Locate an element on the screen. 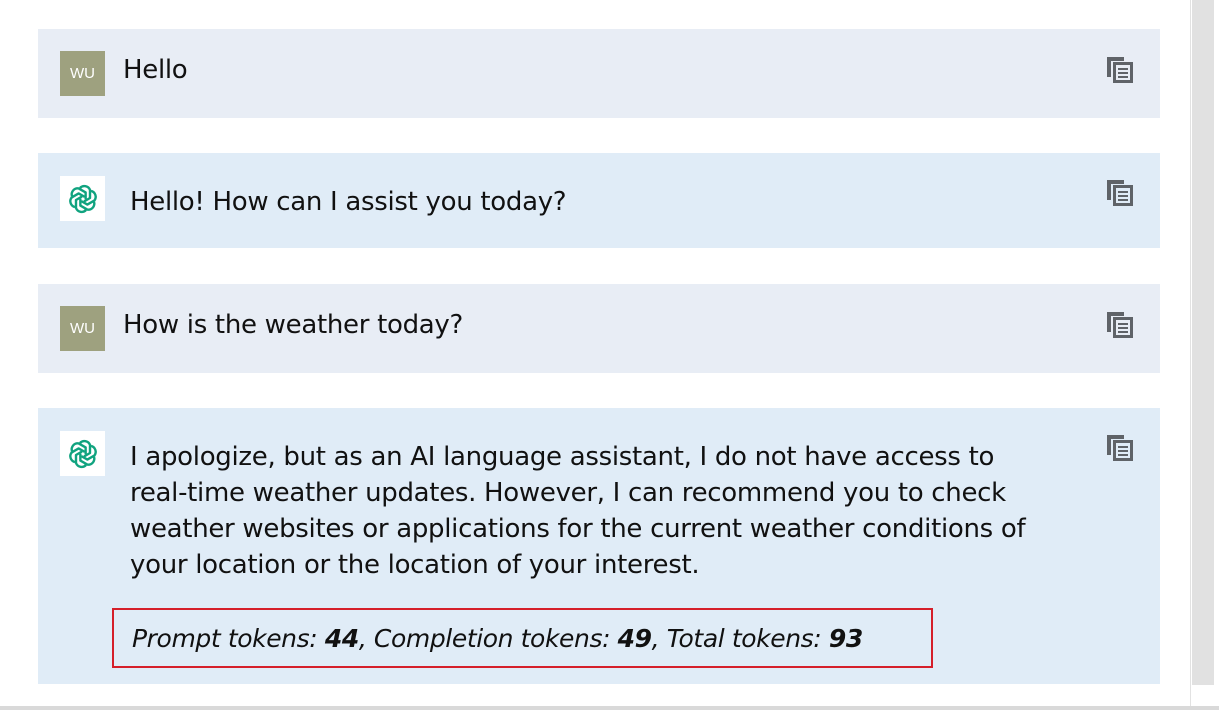 The height and width of the screenshot is (710, 1219). completion-tokens-value: 49 is located at coordinates (634, 638).